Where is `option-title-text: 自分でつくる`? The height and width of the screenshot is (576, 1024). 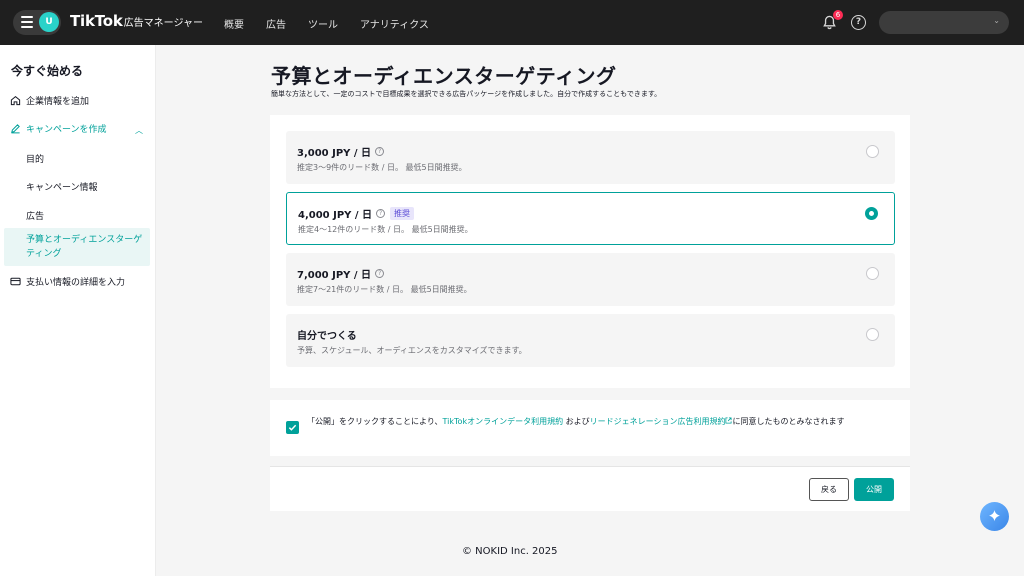 option-title-text: 自分でつくる is located at coordinates (327, 336).